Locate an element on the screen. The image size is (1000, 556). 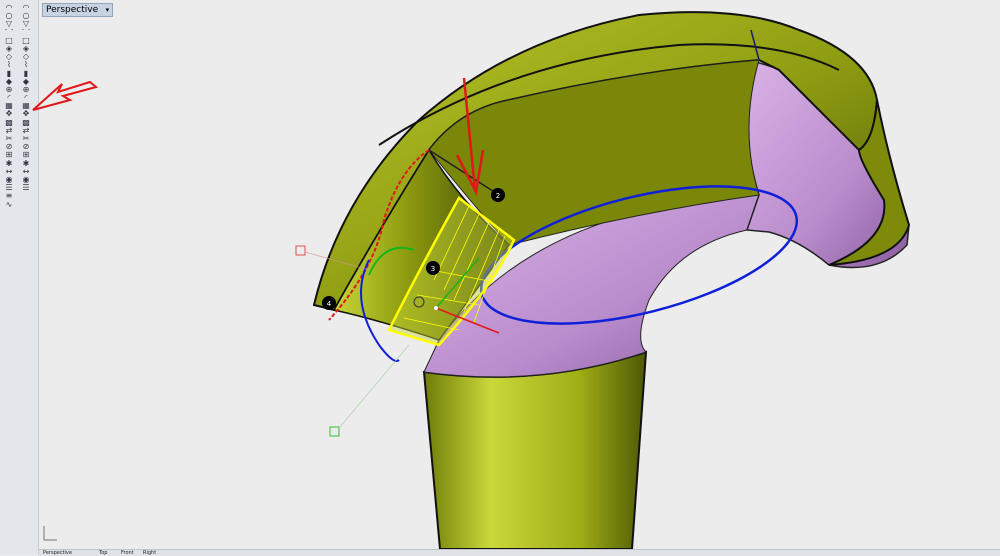
toolbar-annotation-layer is located at coordinates (65, 95).